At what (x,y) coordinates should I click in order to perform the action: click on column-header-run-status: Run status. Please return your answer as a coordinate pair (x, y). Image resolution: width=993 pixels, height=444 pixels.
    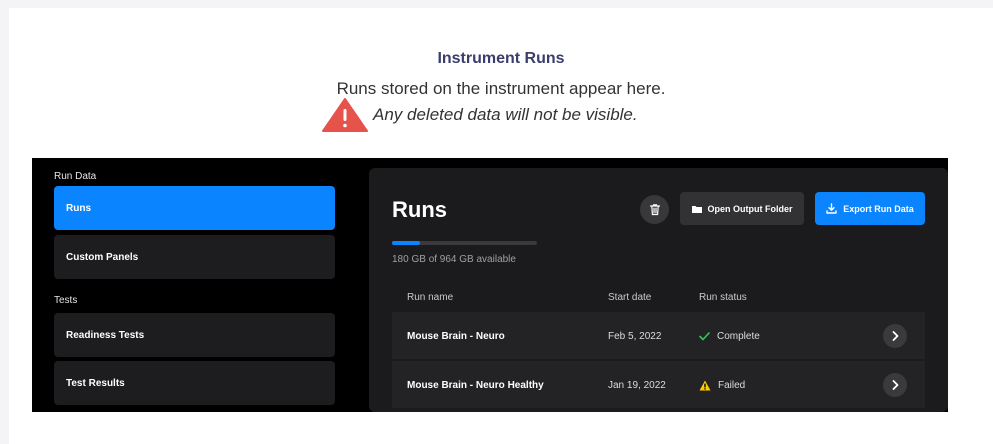
    Looking at the image, I should click on (723, 297).